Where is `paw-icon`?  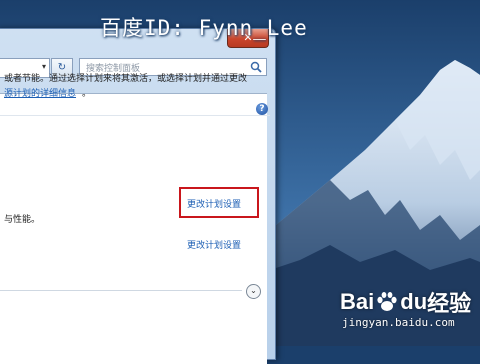
paw-icon is located at coordinates (387, 301).